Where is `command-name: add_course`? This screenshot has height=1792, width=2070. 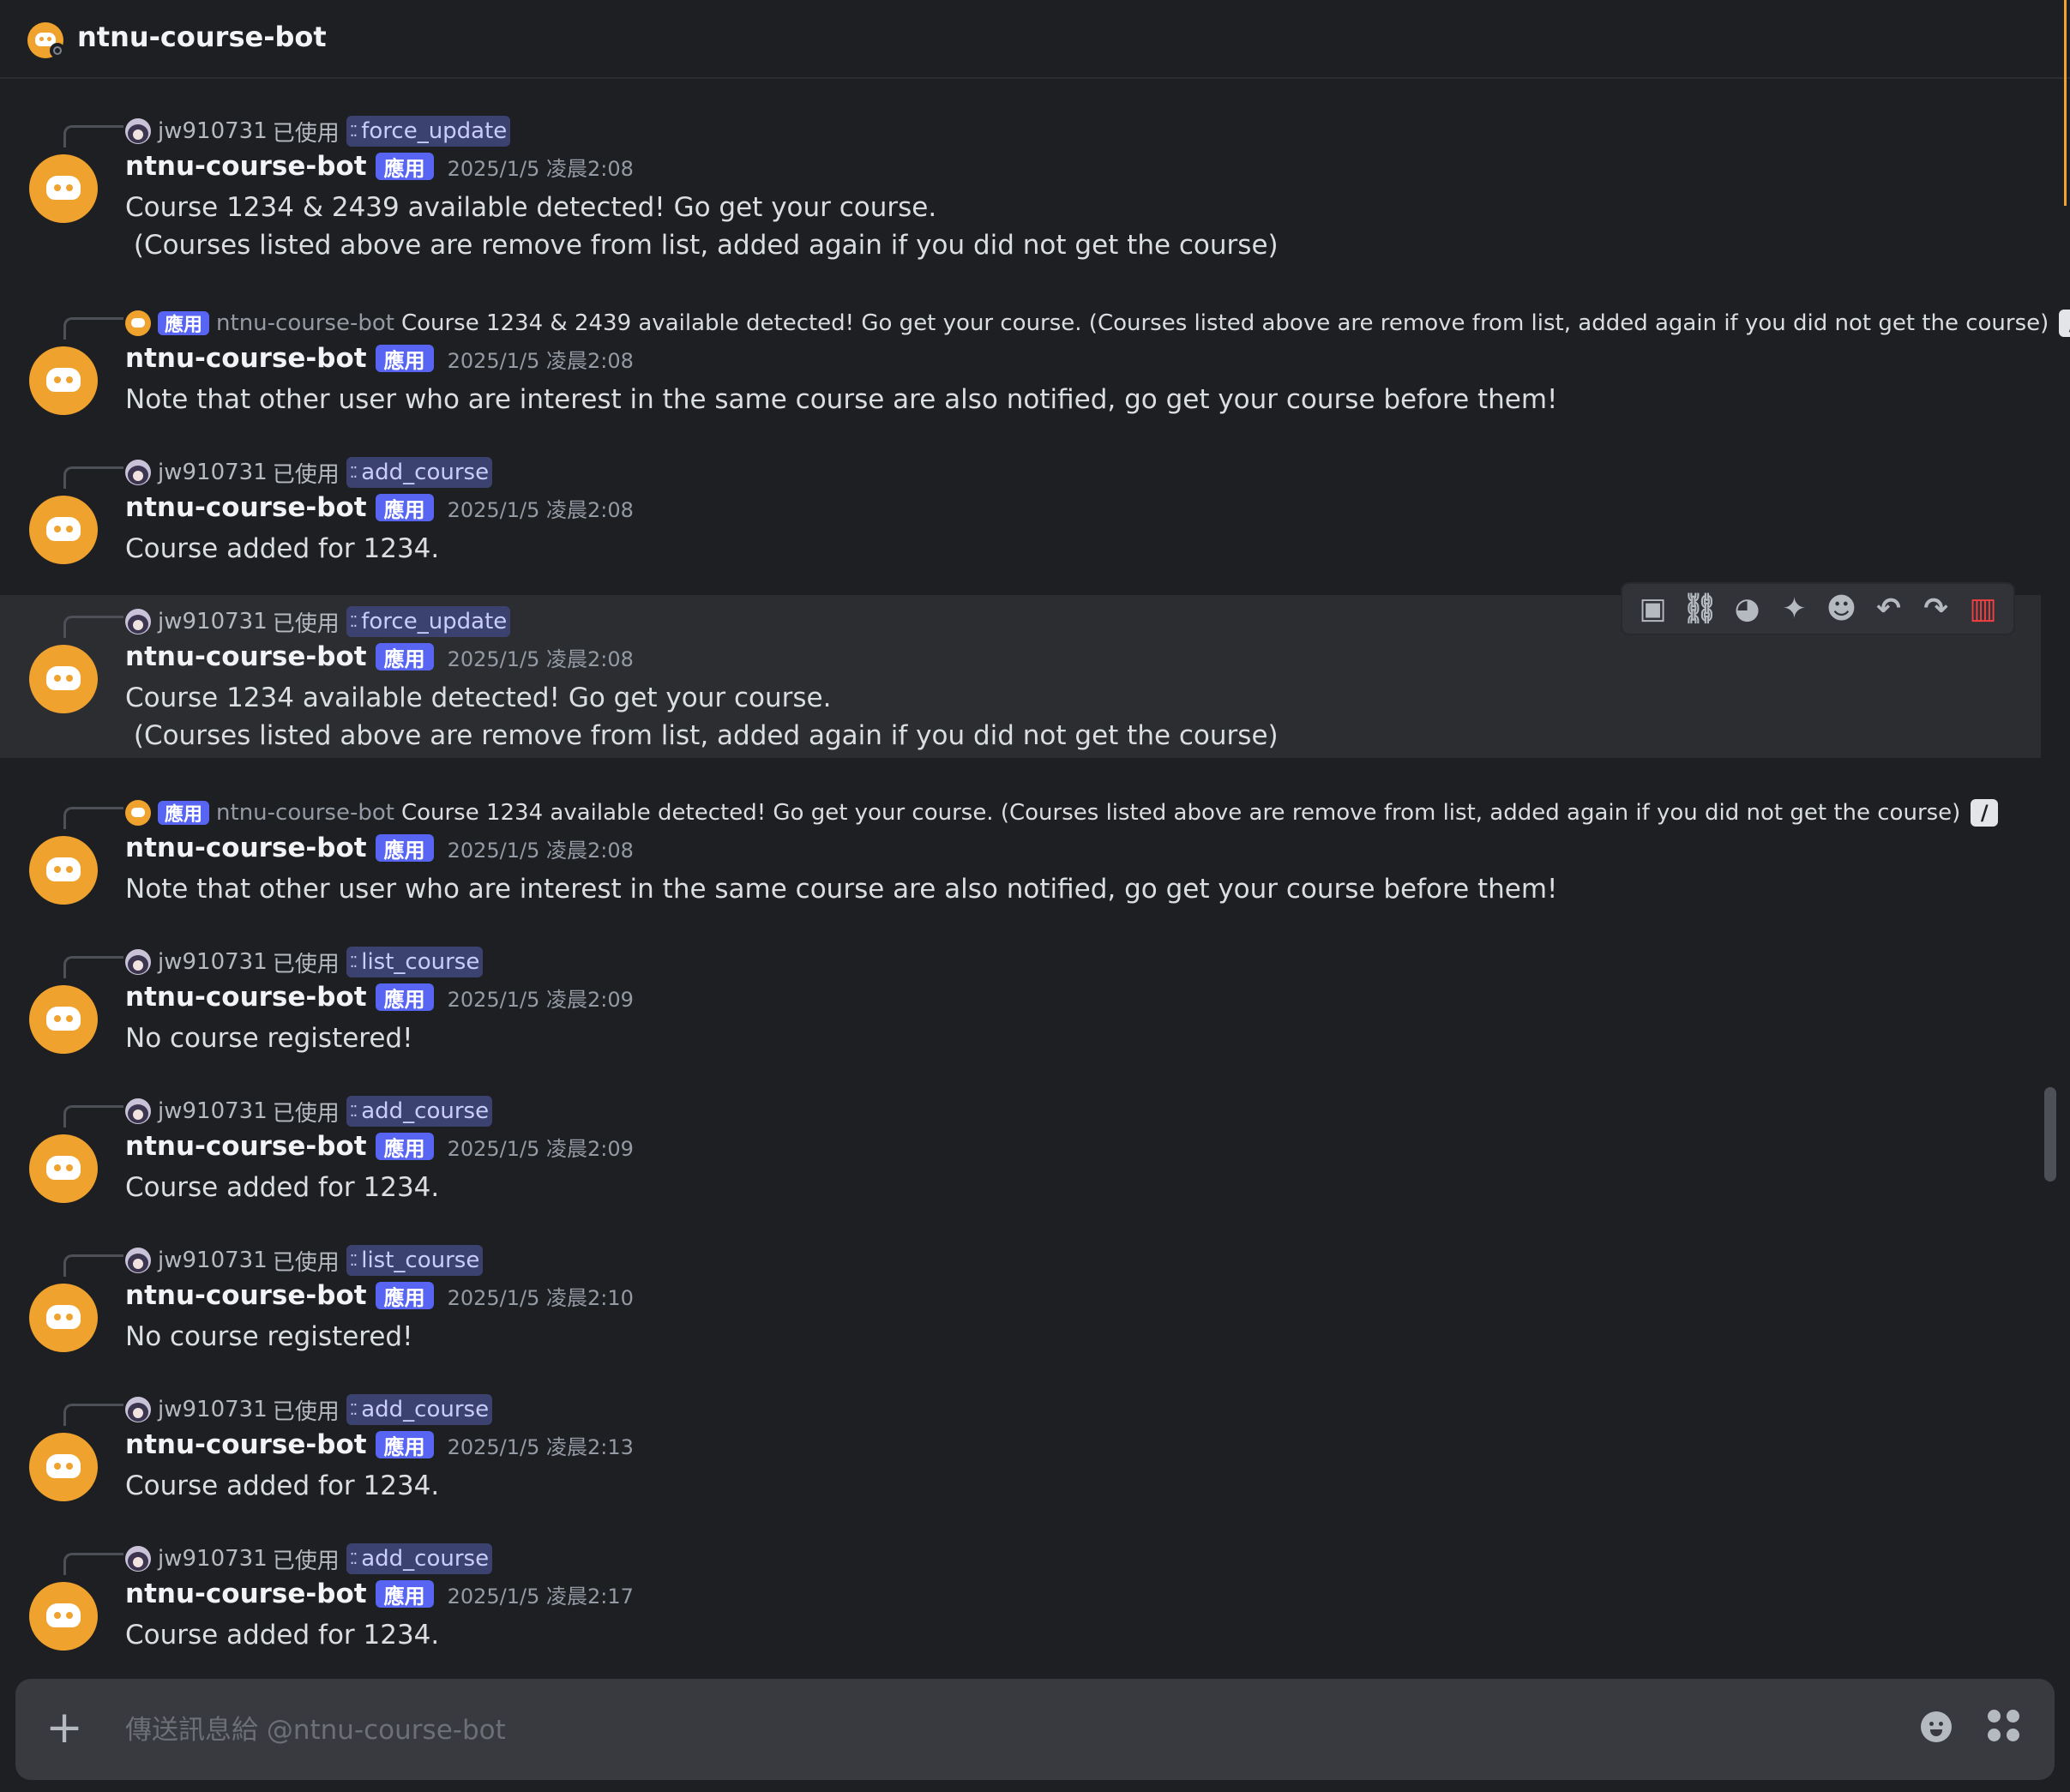 command-name: add_course is located at coordinates (425, 1111).